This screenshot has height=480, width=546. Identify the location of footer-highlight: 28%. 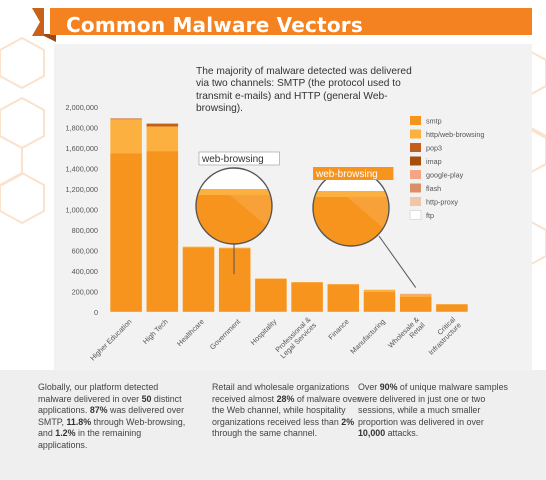
(285, 398).